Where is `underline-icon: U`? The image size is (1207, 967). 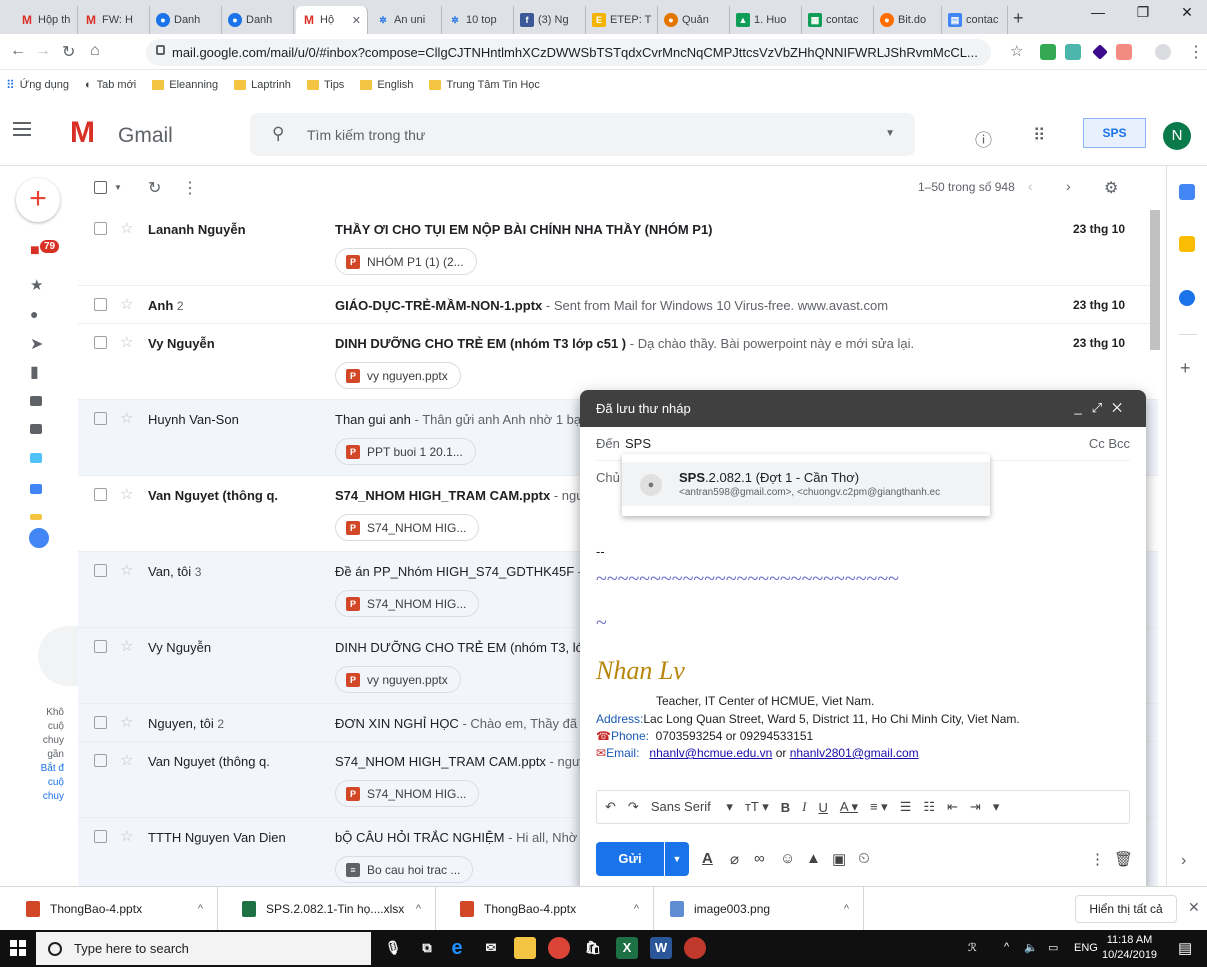 underline-icon: U is located at coordinates (822, 807).